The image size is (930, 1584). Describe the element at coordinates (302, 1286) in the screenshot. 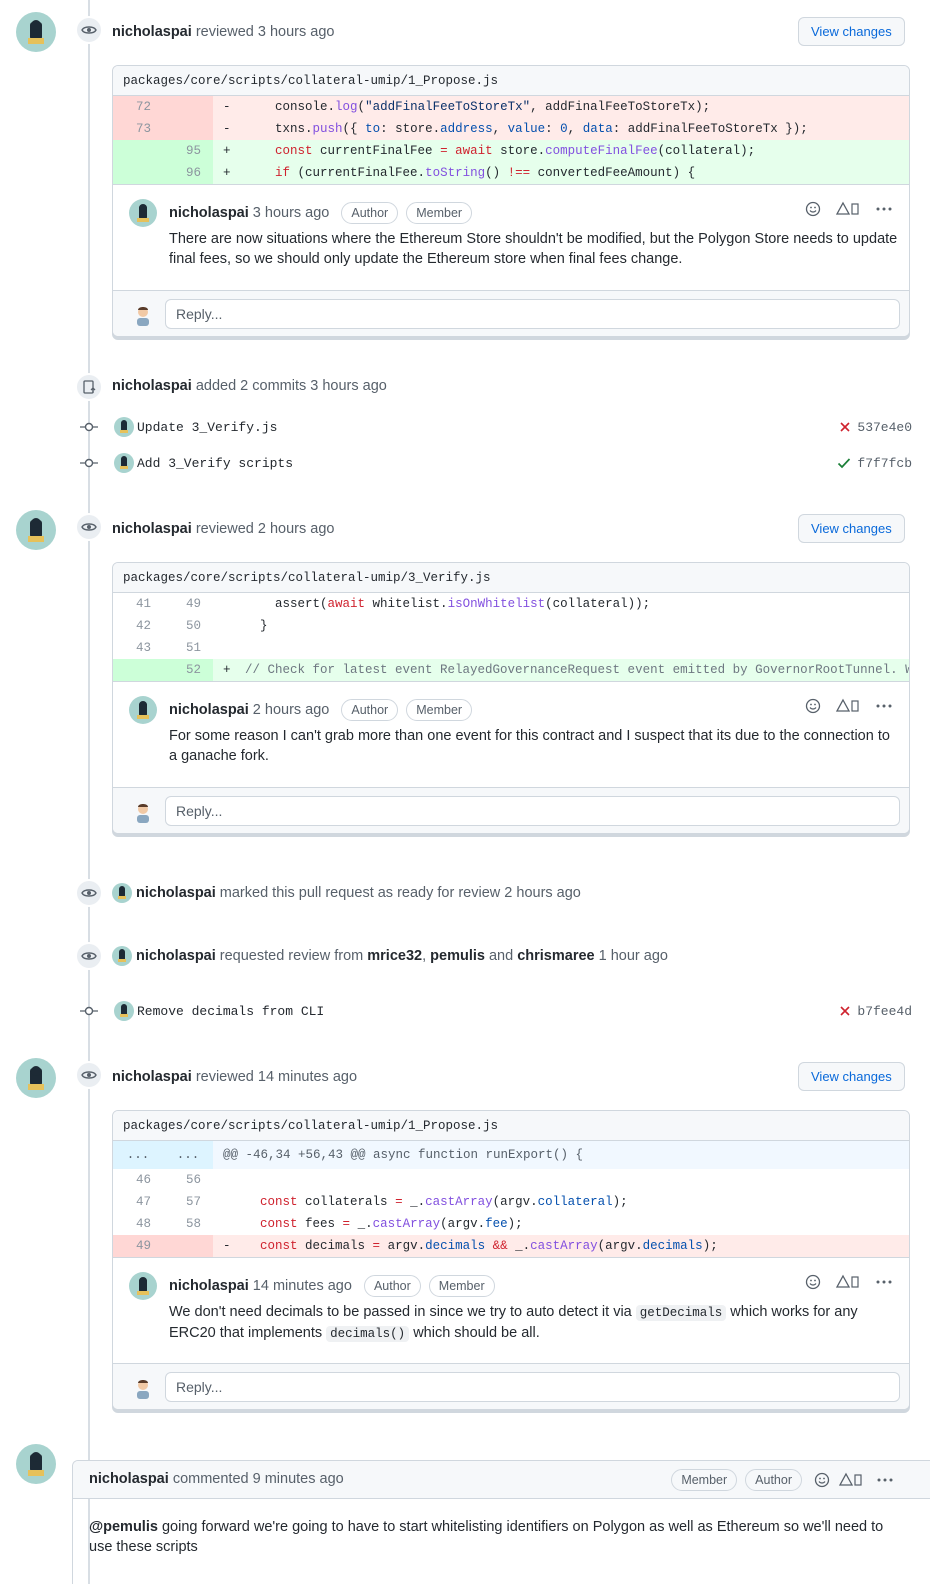

I see `comment-time: 14 minutes ago` at that location.